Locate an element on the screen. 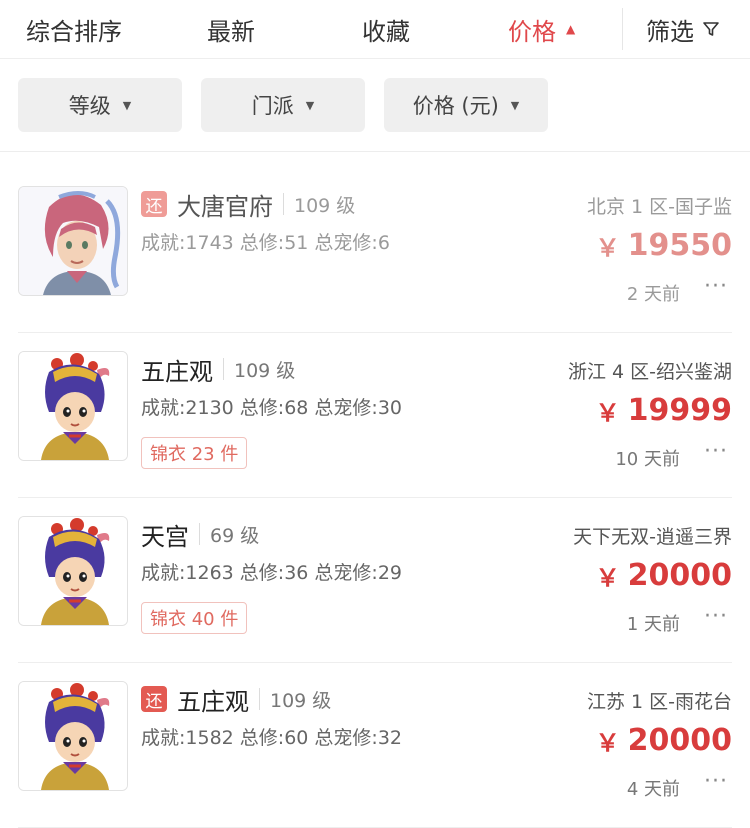 Image resolution: width=750 pixels, height=828 pixels. price-filter-dropdown: 价格 (元) ▼ is located at coordinates (466, 105).